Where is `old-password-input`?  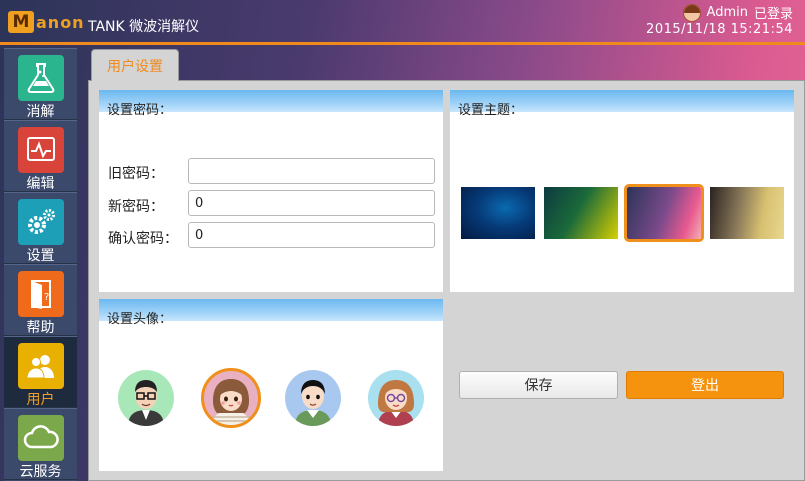
old-password-input is located at coordinates (311, 171).